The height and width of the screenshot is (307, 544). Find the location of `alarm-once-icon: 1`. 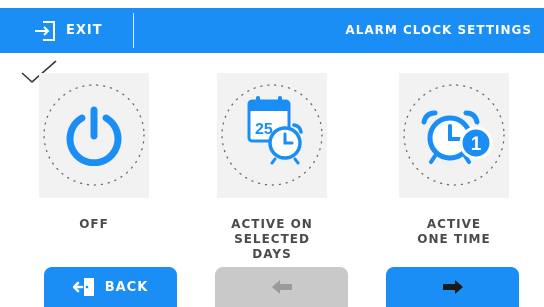

alarm-once-icon: 1 is located at coordinates (457, 137).